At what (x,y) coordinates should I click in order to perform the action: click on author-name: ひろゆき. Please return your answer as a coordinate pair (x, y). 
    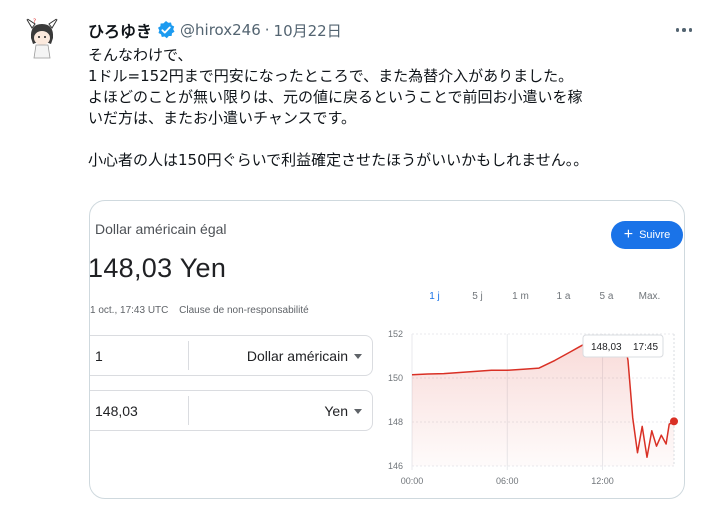
    Looking at the image, I should click on (120, 30).